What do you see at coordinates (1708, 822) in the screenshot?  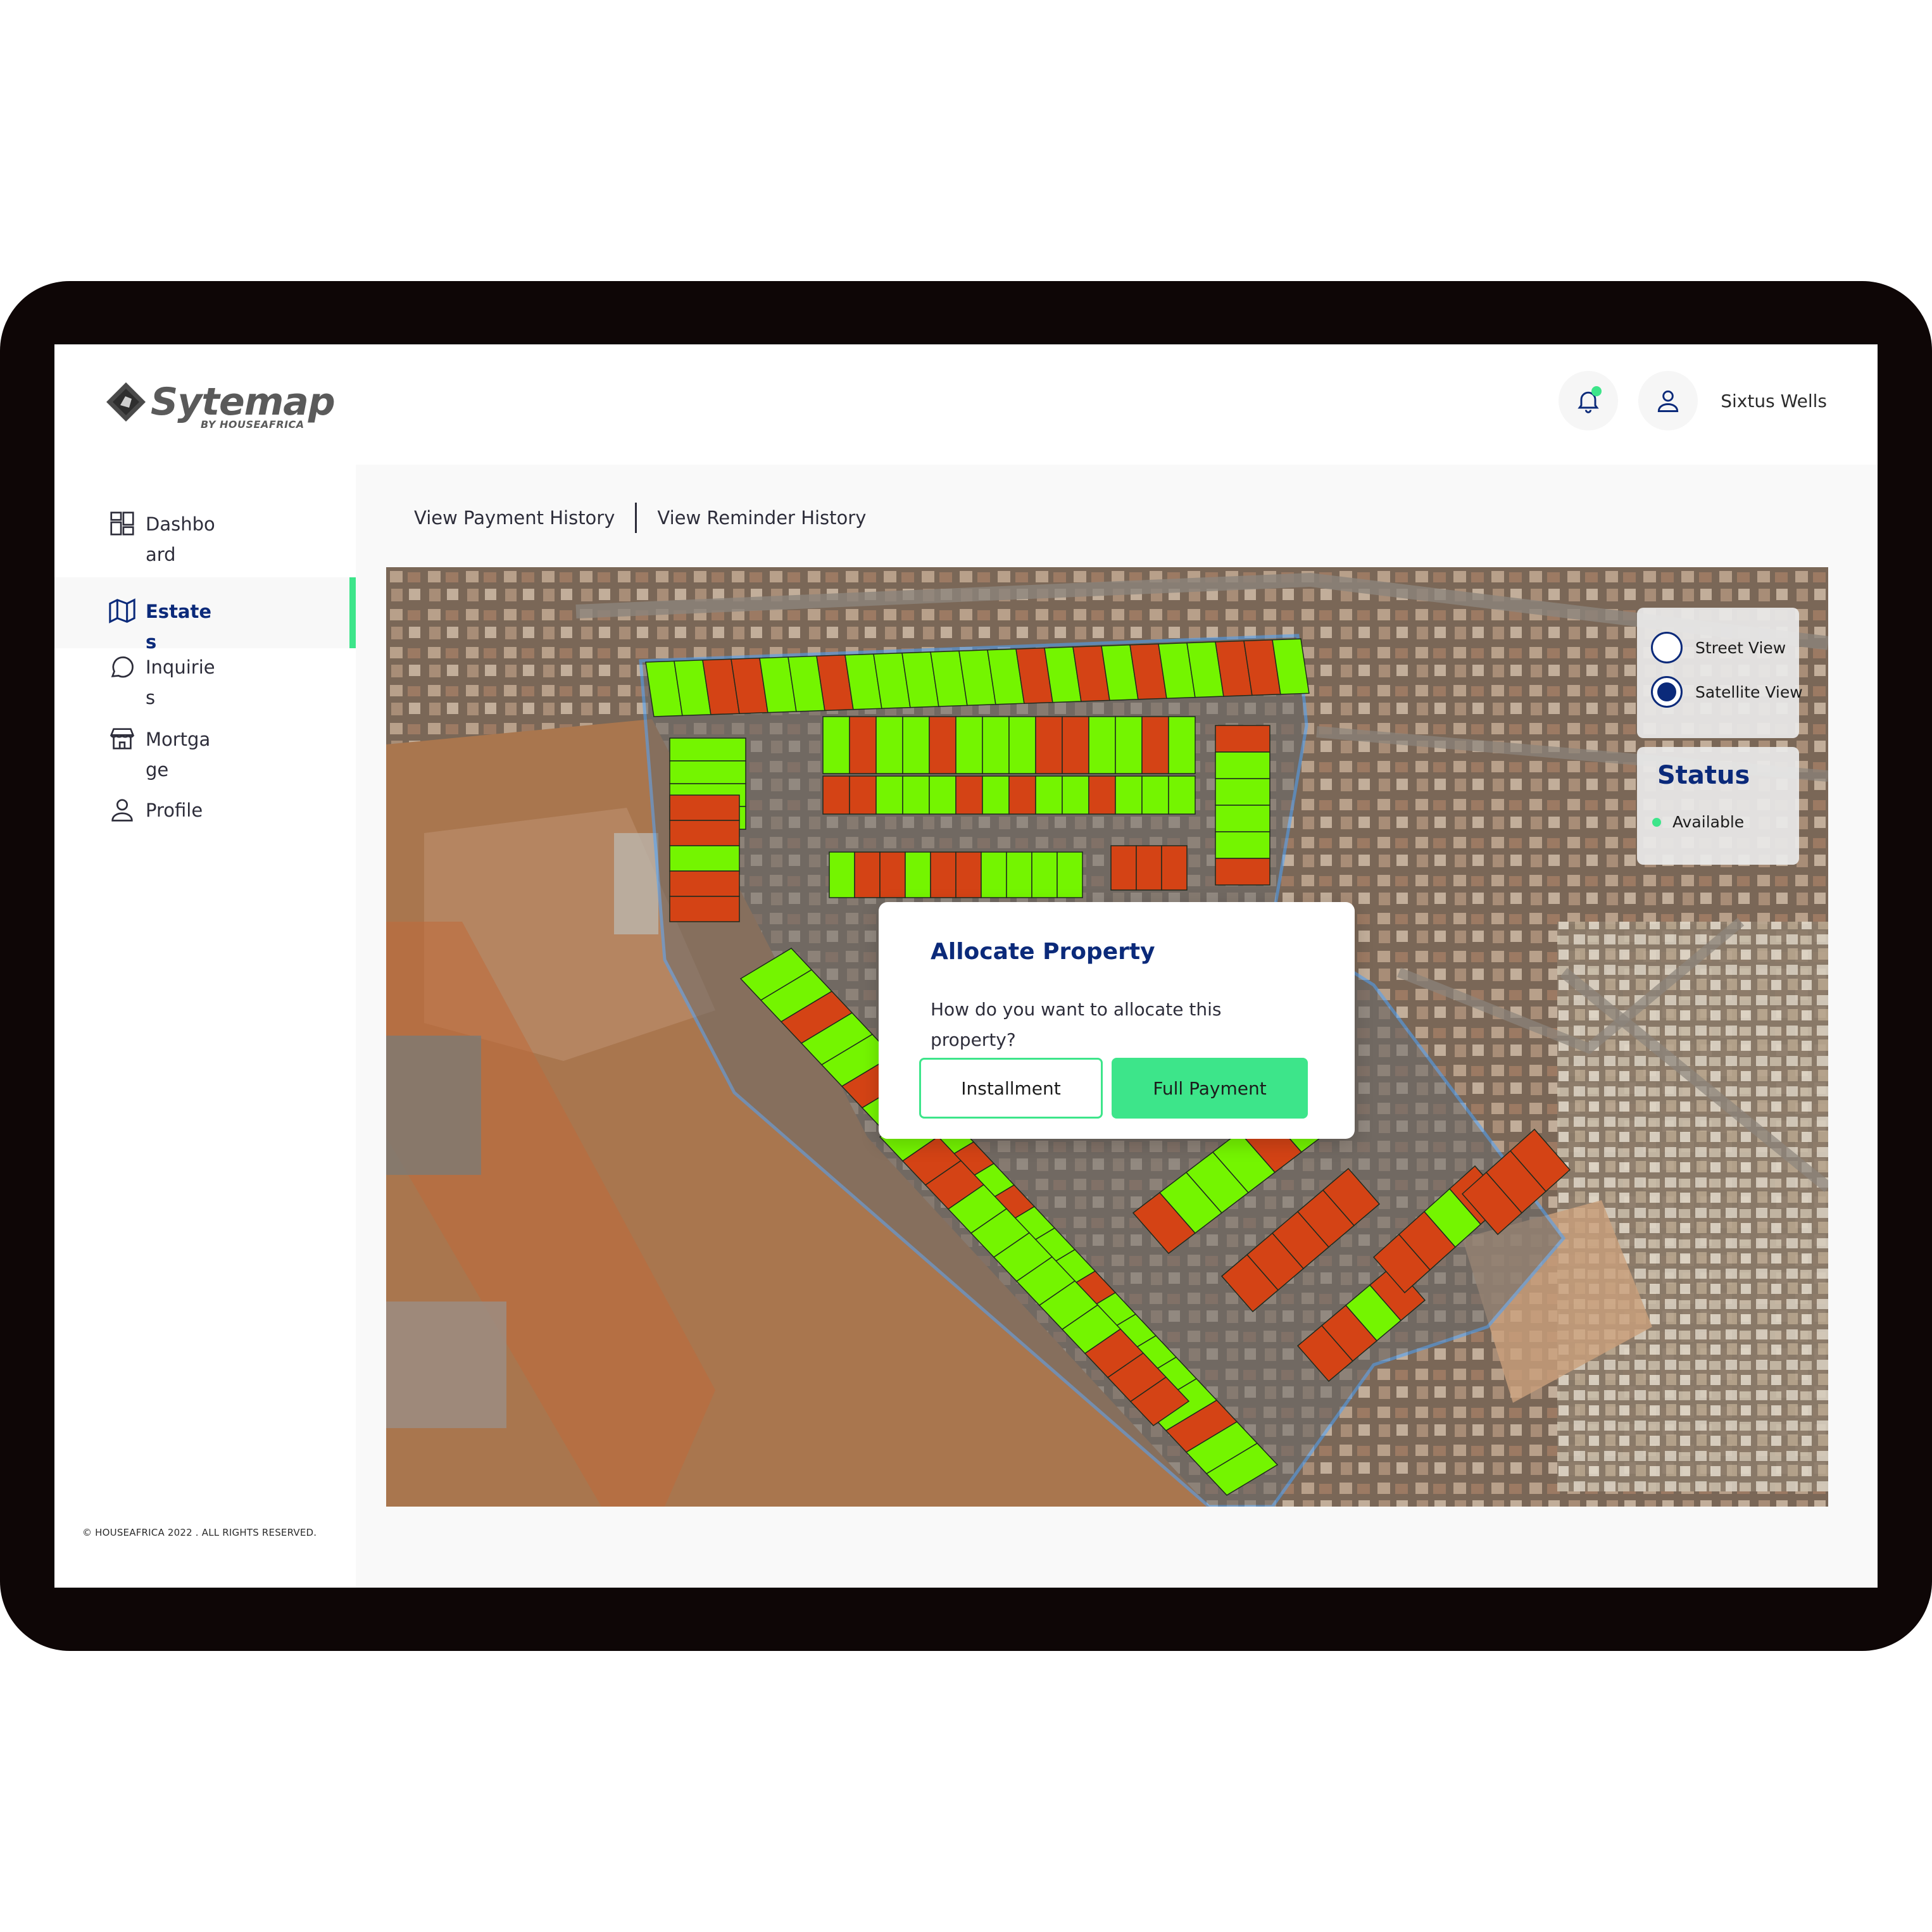 I see `status-legend-label: Available` at bounding box center [1708, 822].